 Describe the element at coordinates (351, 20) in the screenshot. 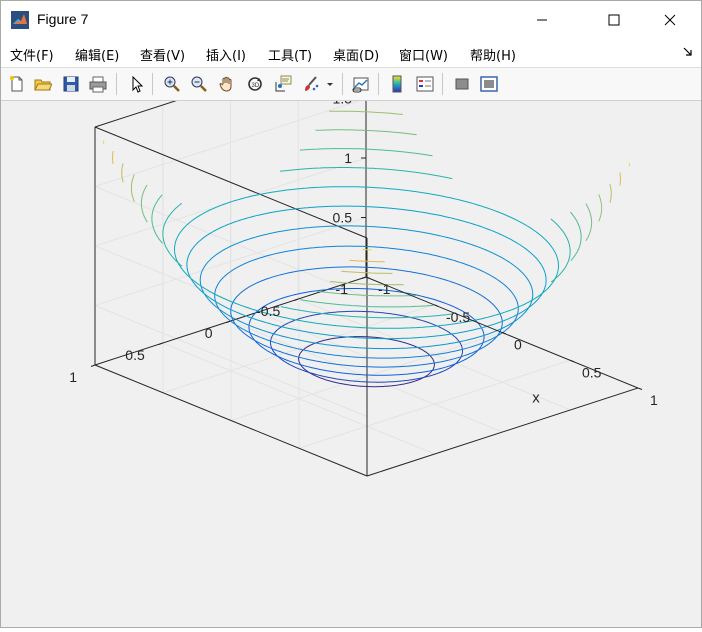

I see `title-bar: Figure 7` at that location.